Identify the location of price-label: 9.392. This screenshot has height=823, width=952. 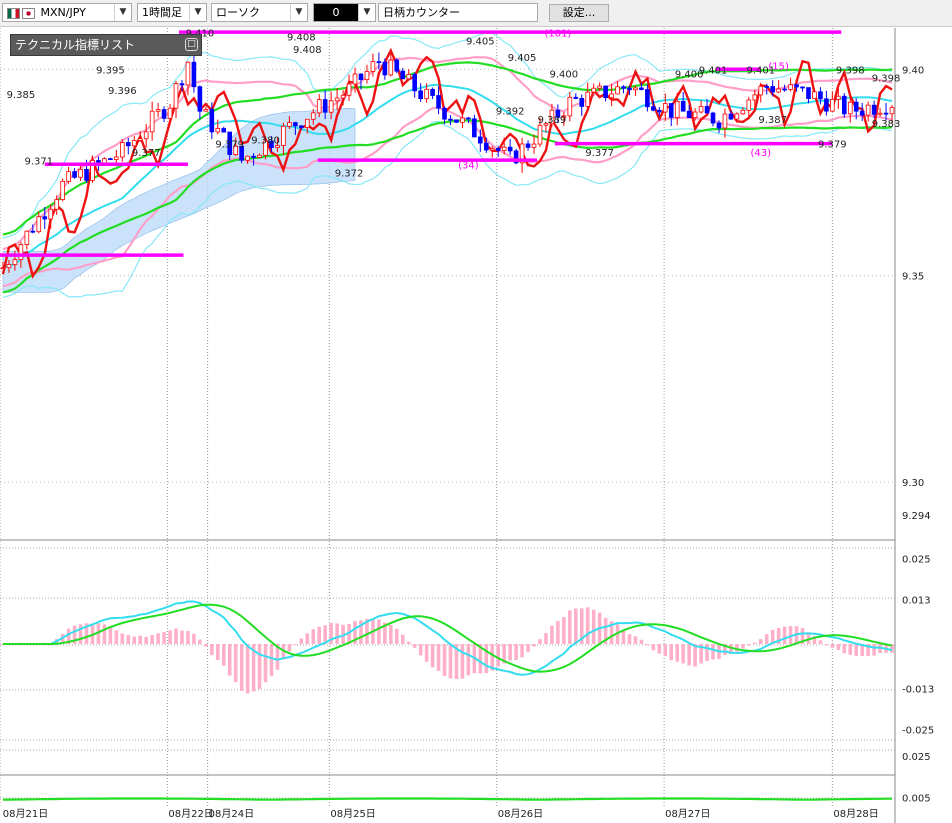
(510, 112).